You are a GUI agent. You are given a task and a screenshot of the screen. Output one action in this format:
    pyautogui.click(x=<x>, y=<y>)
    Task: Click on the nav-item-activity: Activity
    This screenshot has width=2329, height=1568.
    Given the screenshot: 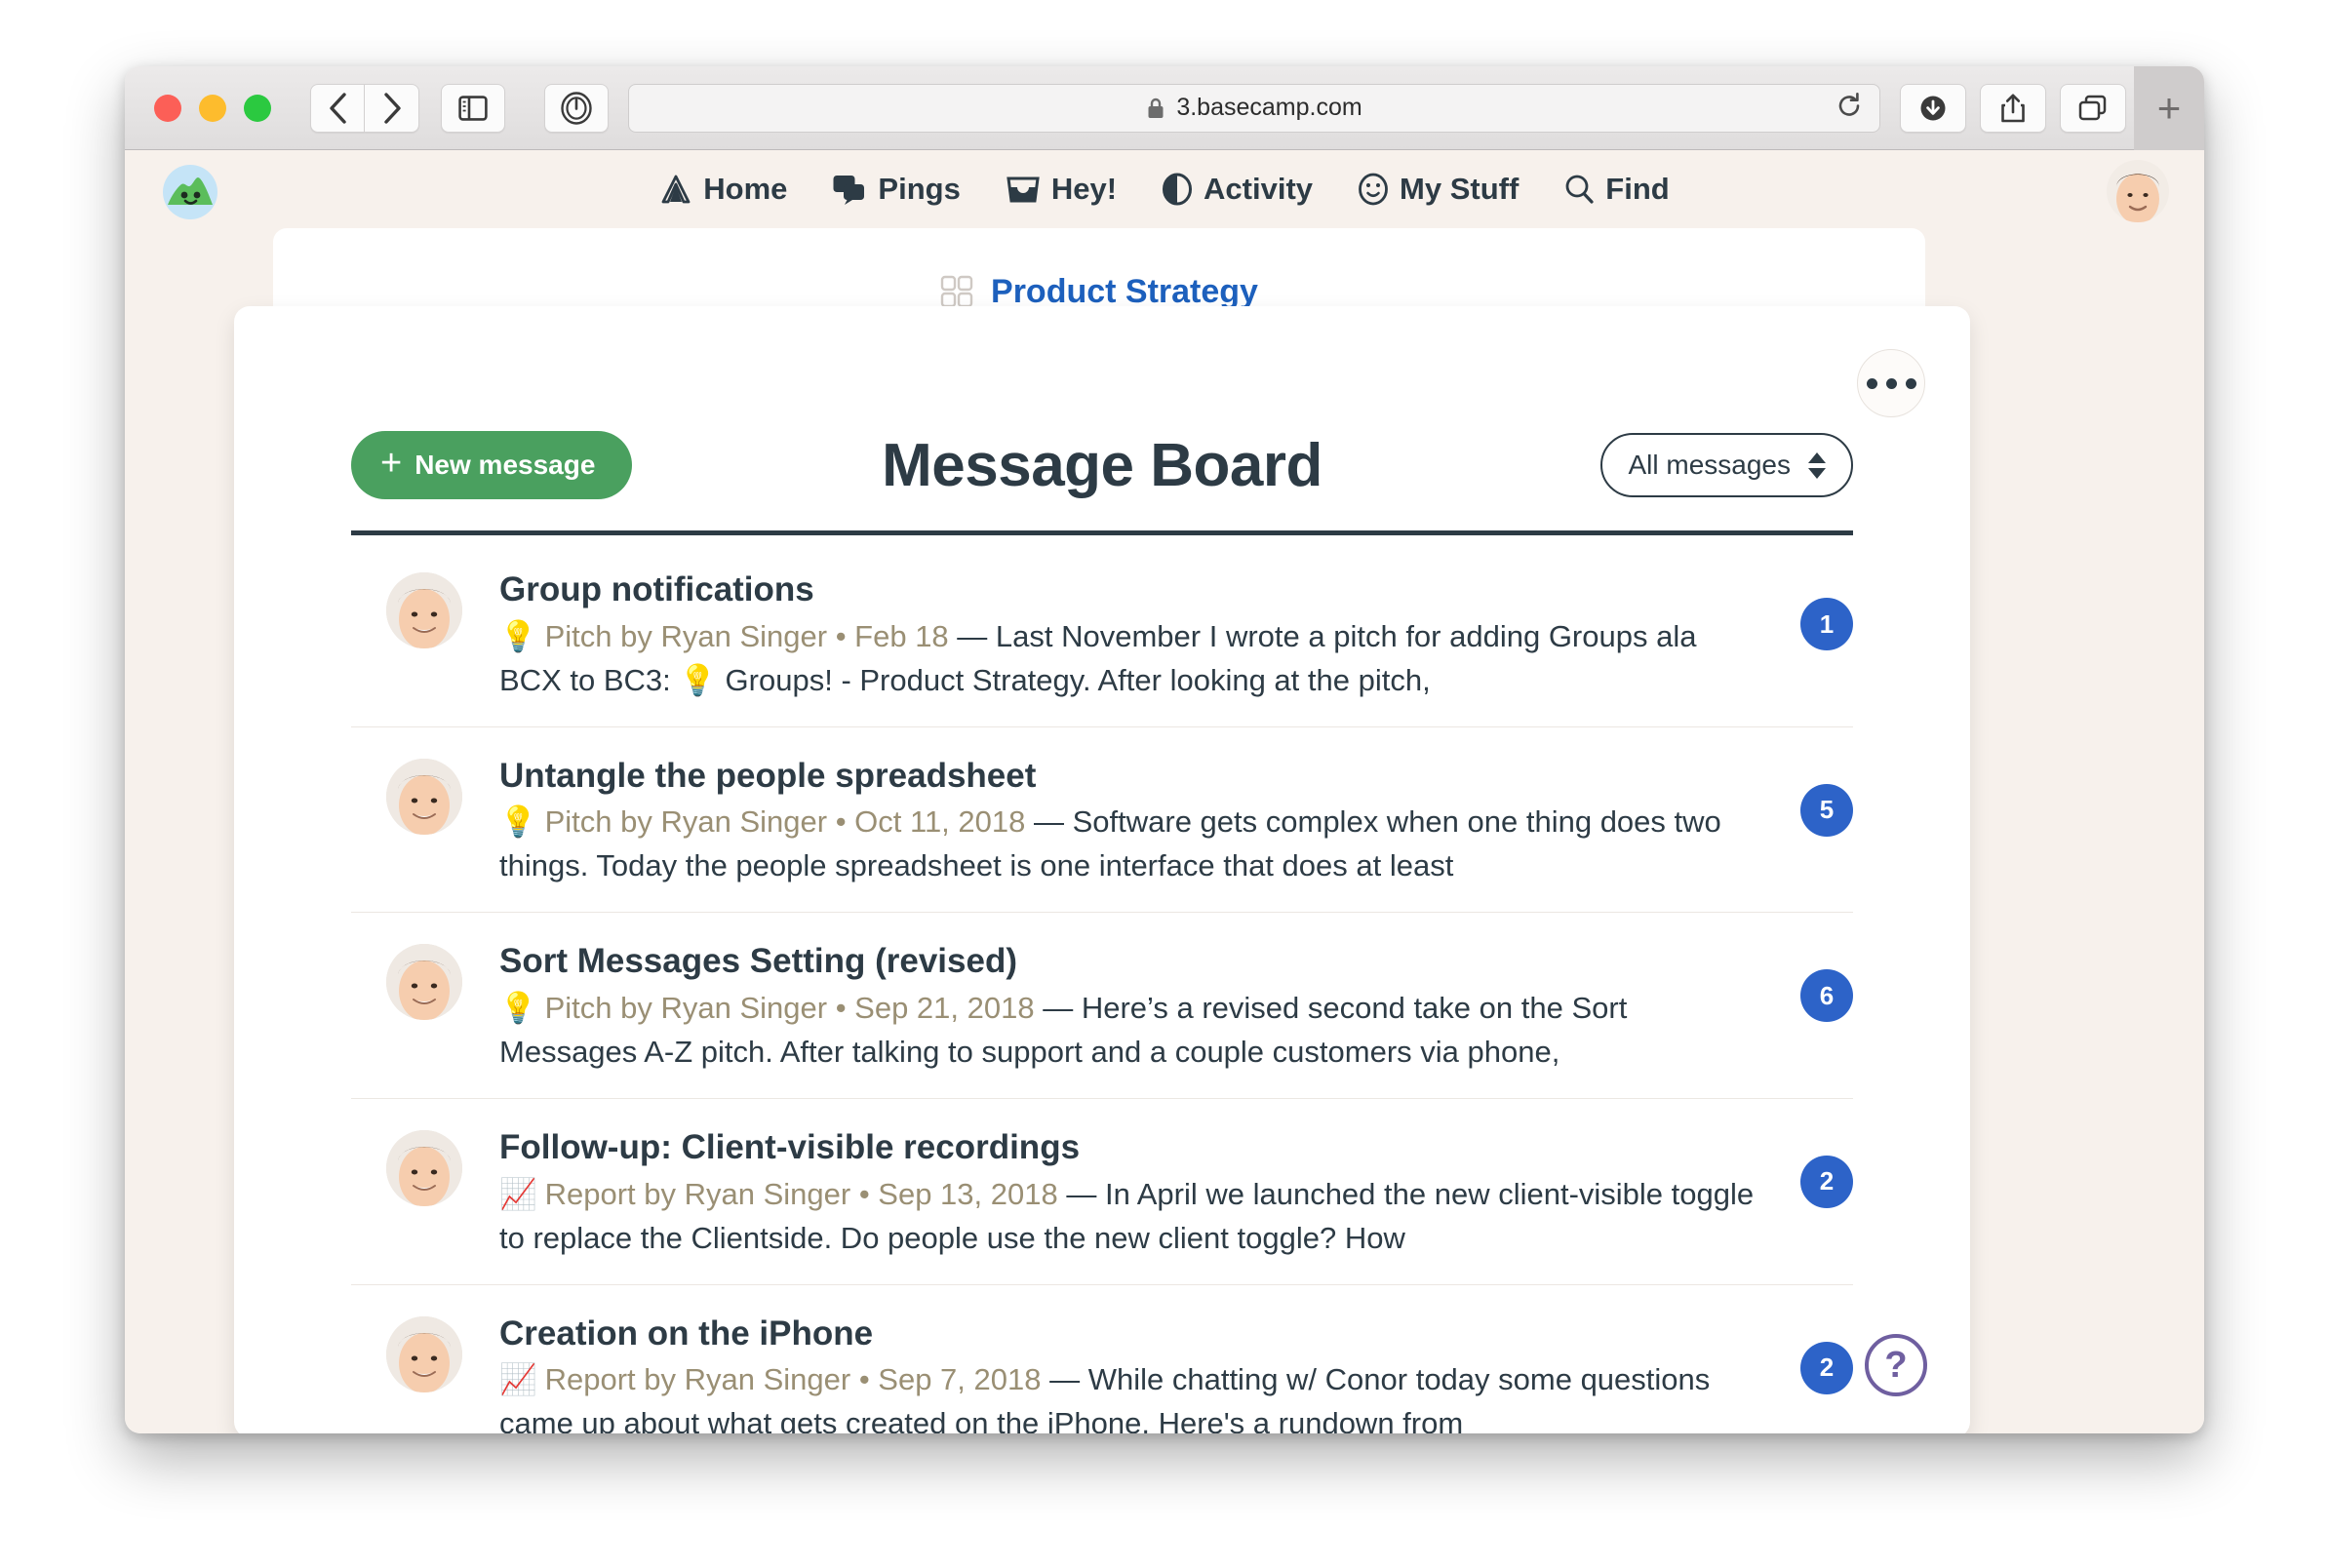 What is the action you would take?
    pyautogui.click(x=1237, y=189)
    